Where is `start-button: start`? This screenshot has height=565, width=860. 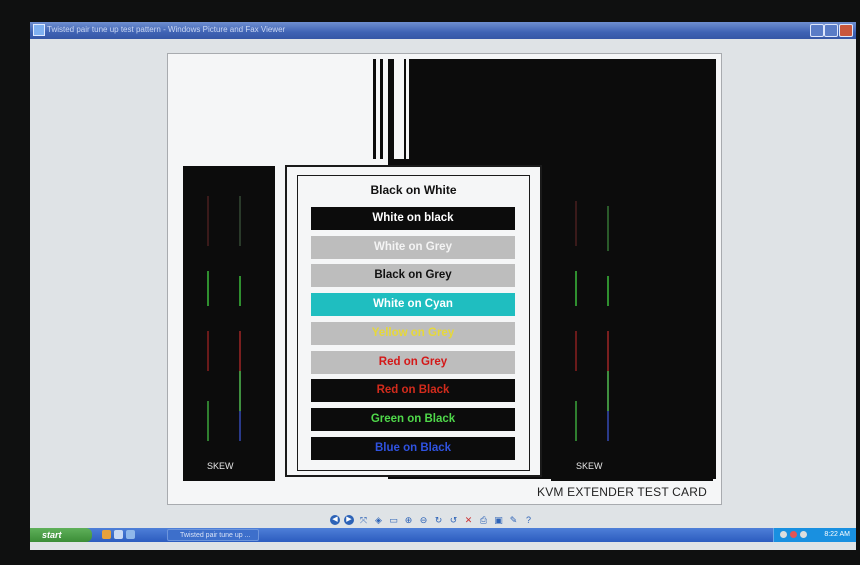 start-button: start is located at coordinates (61, 535).